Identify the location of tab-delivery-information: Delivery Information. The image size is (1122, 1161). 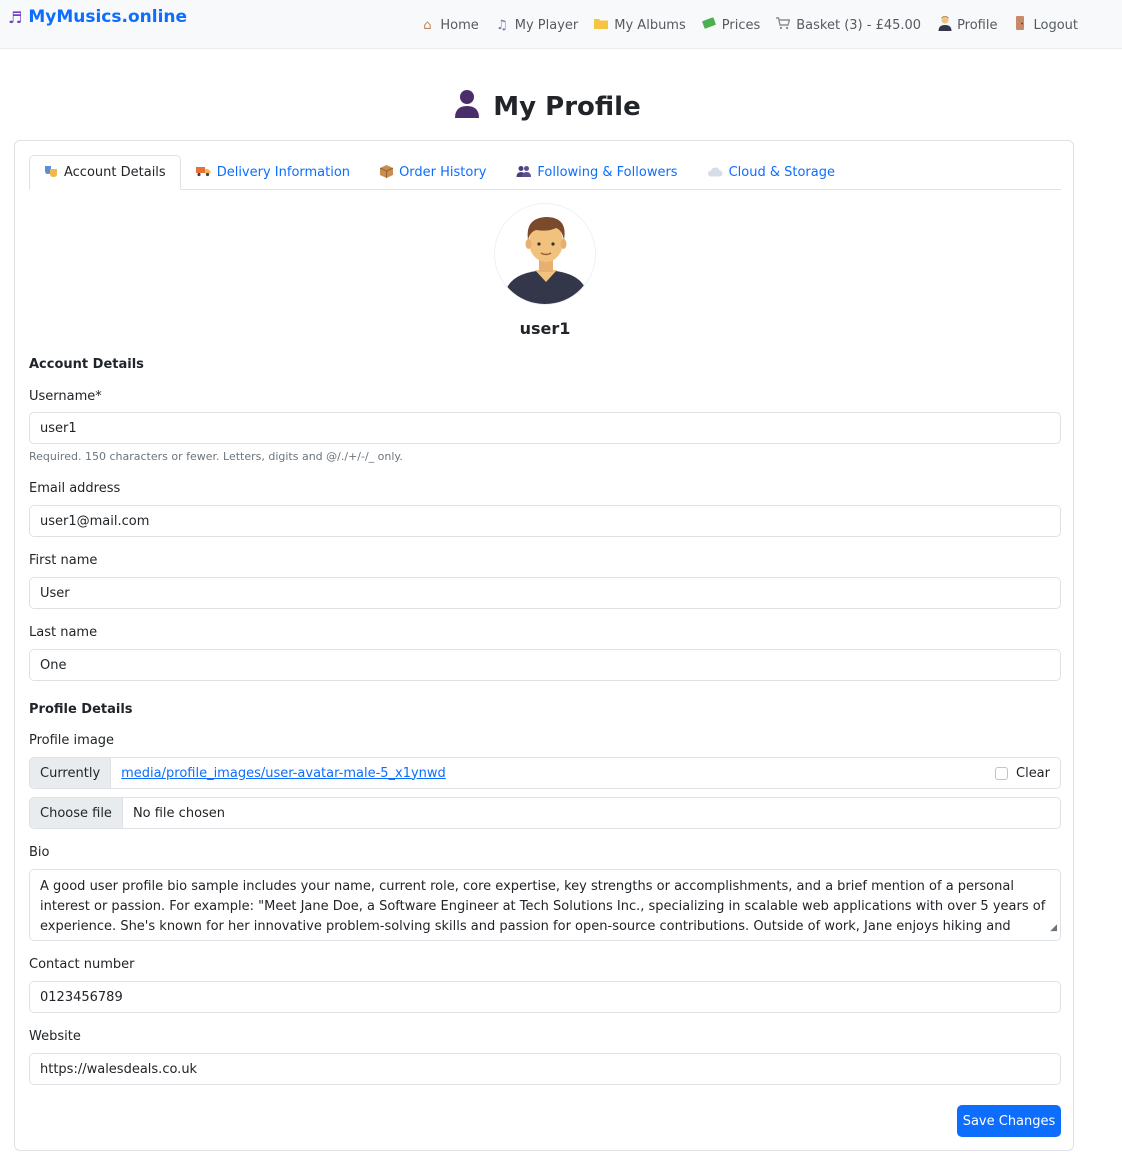
(273, 172).